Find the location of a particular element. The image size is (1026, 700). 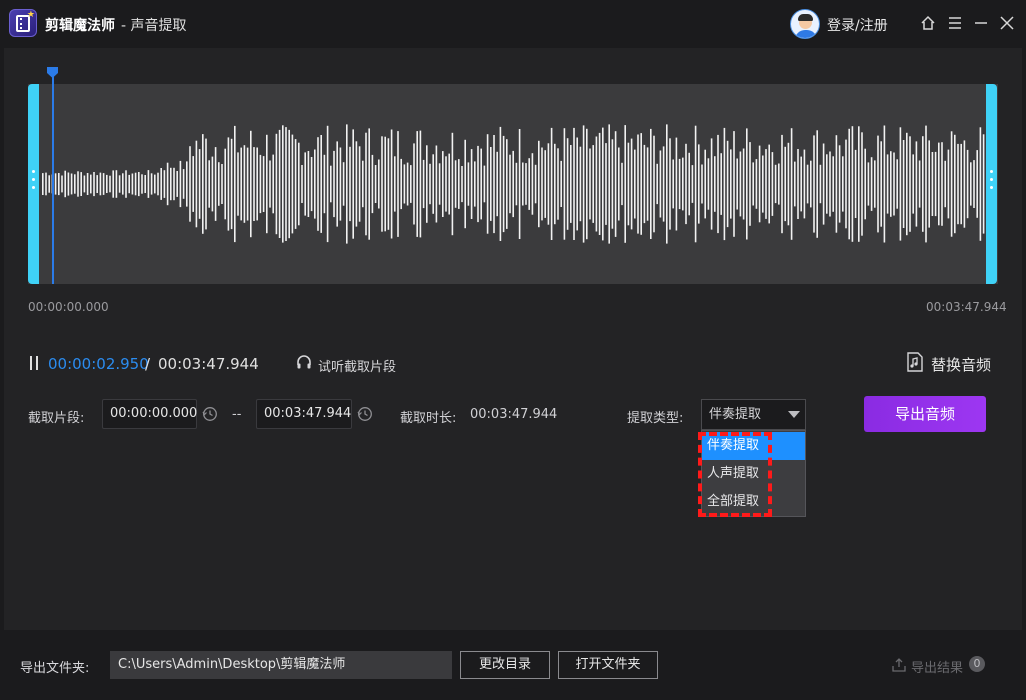

right-trim-handle is located at coordinates (991, 184).